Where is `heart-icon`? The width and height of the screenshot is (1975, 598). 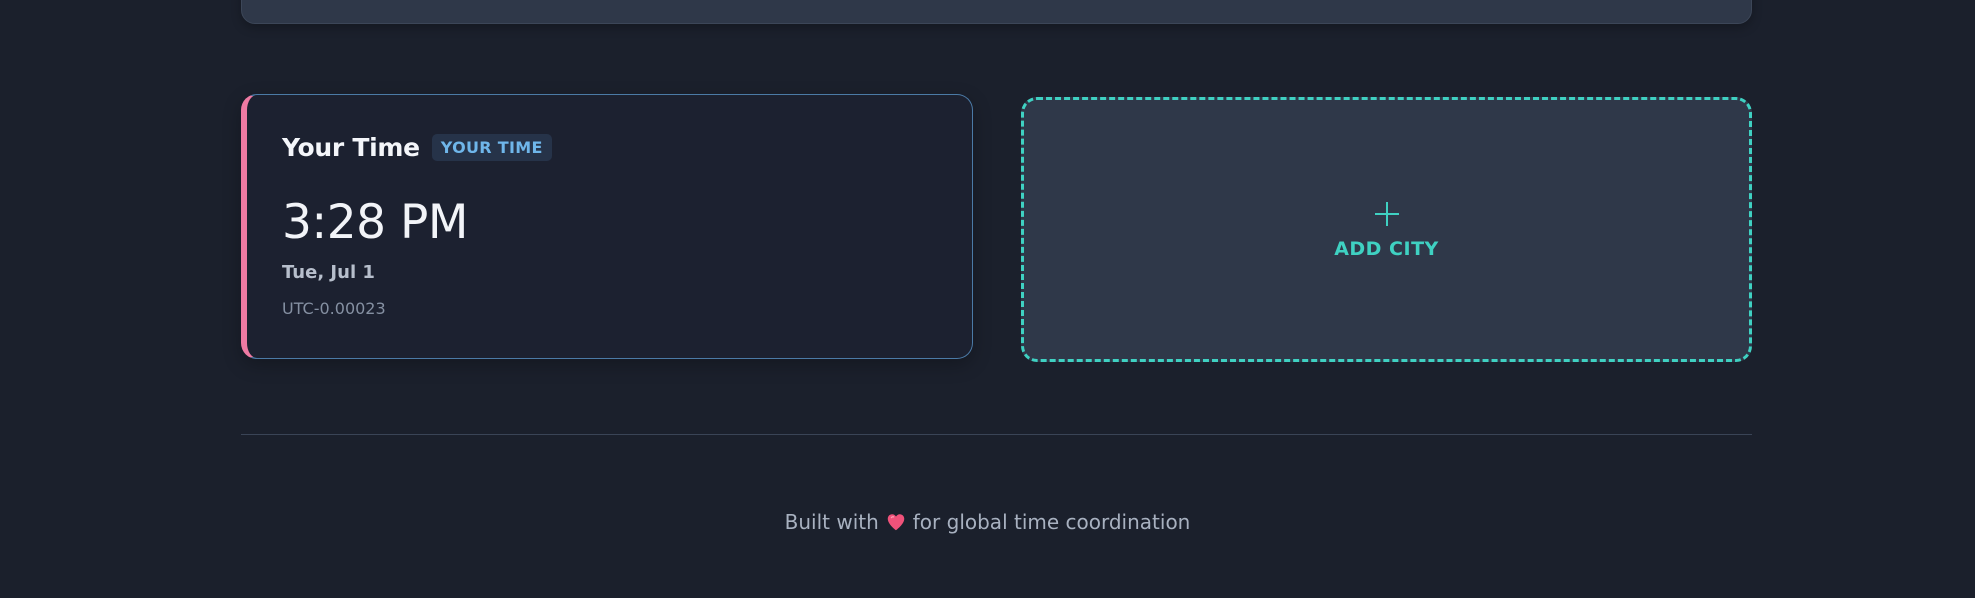 heart-icon is located at coordinates (896, 522).